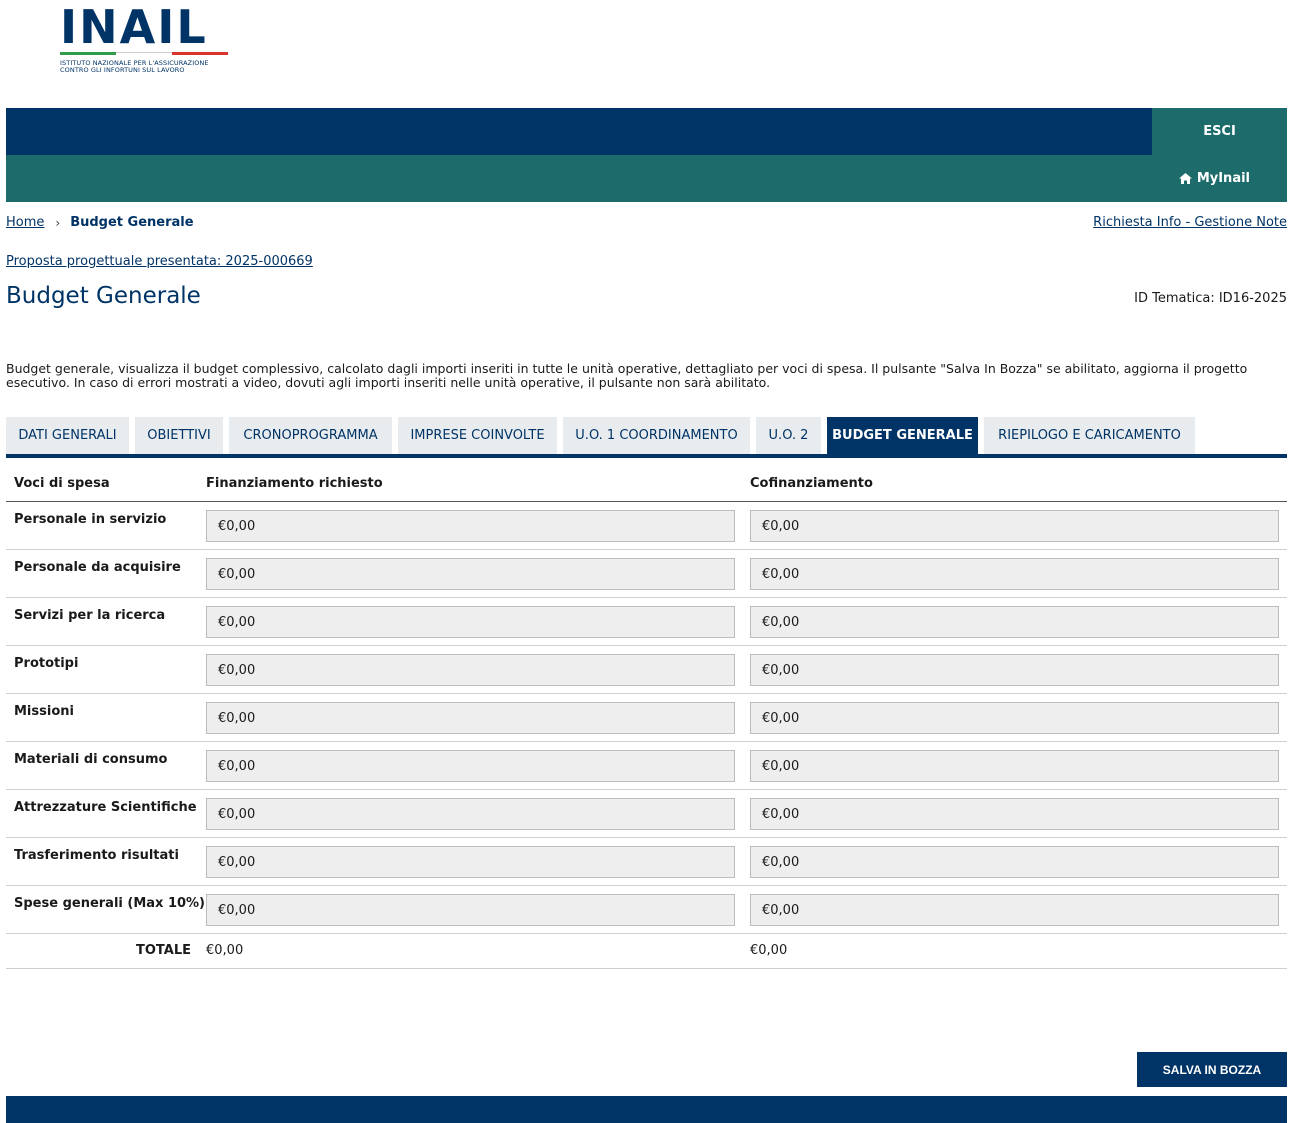  What do you see at coordinates (656, 435) in the screenshot?
I see `tab-uo1-coordinamento: U.O. 1 COORDINAMENTO` at bounding box center [656, 435].